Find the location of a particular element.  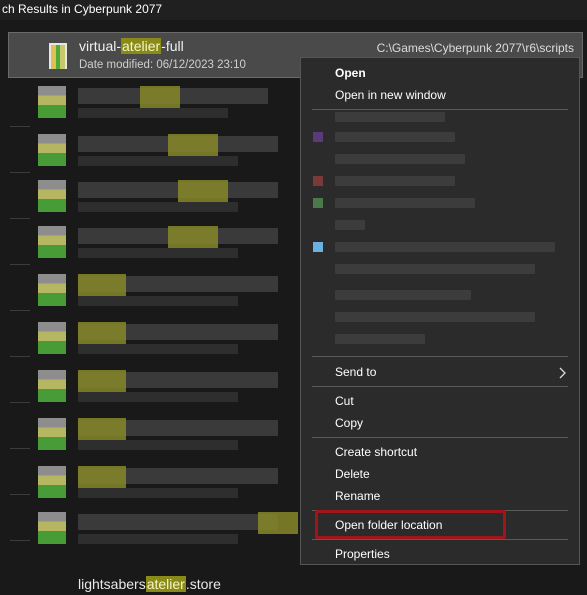

menu-item-send-to: Send to is located at coordinates (440, 372).